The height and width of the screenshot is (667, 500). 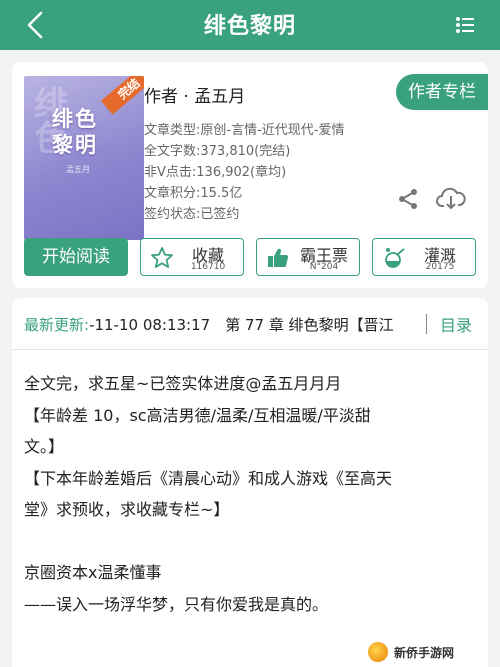 What do you see at coordinates (378, 652) in the screenshot?
I see `watermark-logo-icon` at bounding box center [378, 652].